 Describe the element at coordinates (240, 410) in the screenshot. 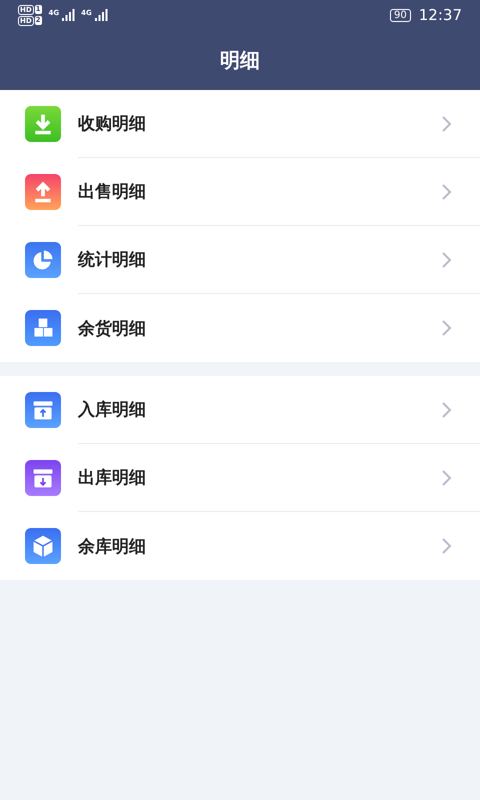

I see `list-item: 入库明细` at that location.